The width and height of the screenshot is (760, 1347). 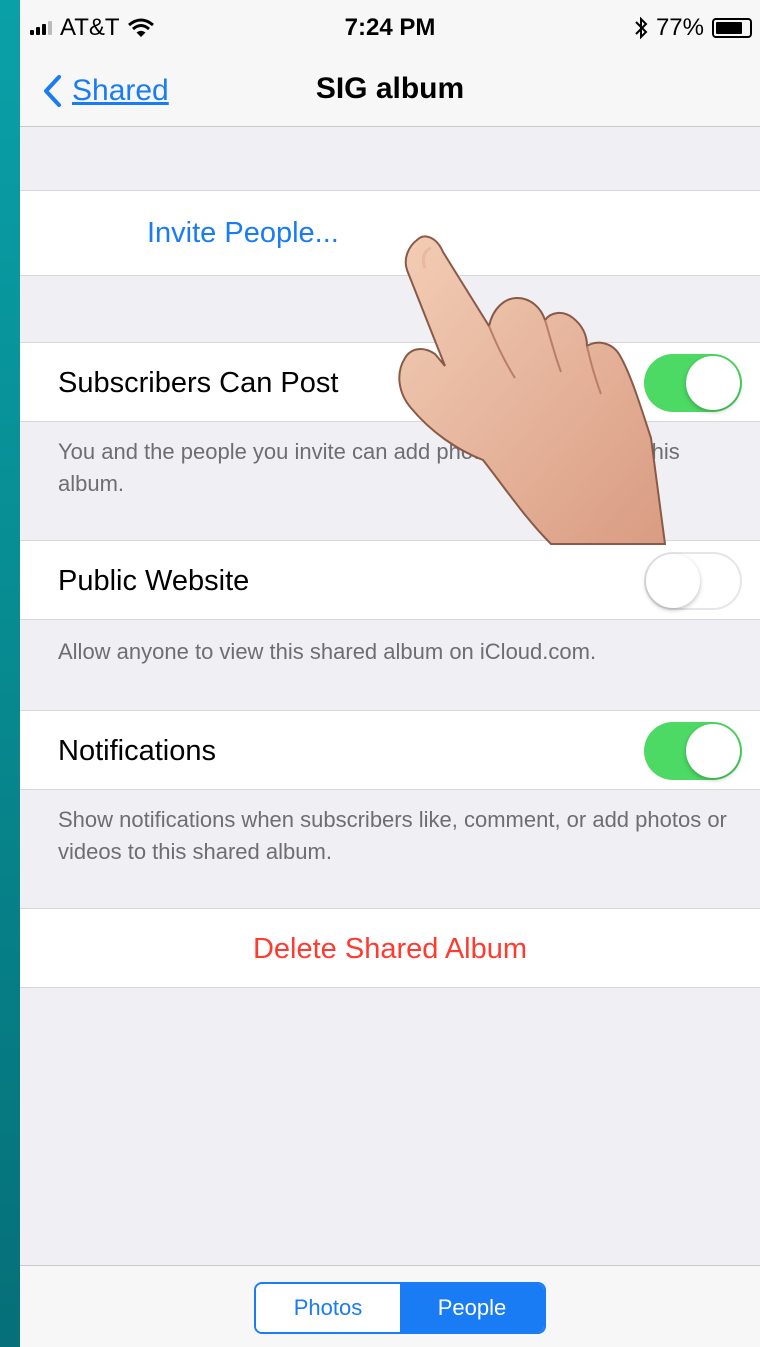 I want to click on battery-icon, so click(x=732, y=28).